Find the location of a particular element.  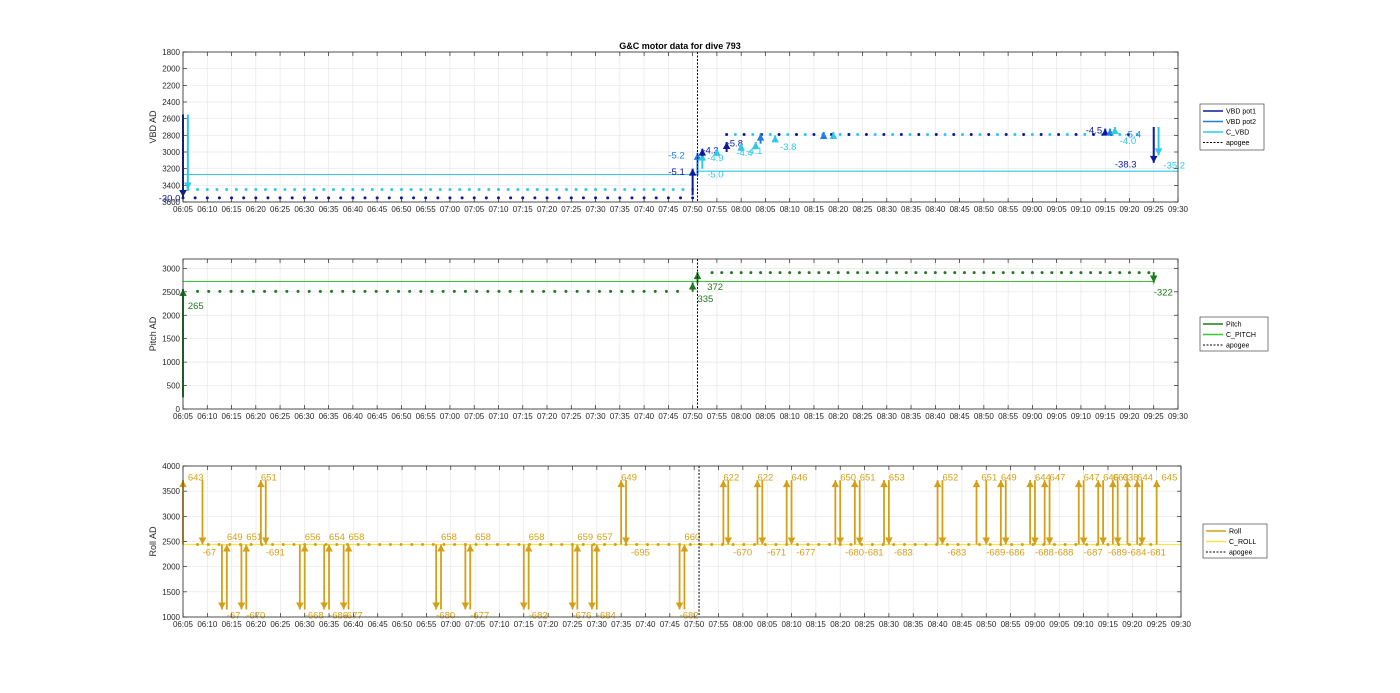

y-tick-label: 2600 is located at coordinates (171, 119).